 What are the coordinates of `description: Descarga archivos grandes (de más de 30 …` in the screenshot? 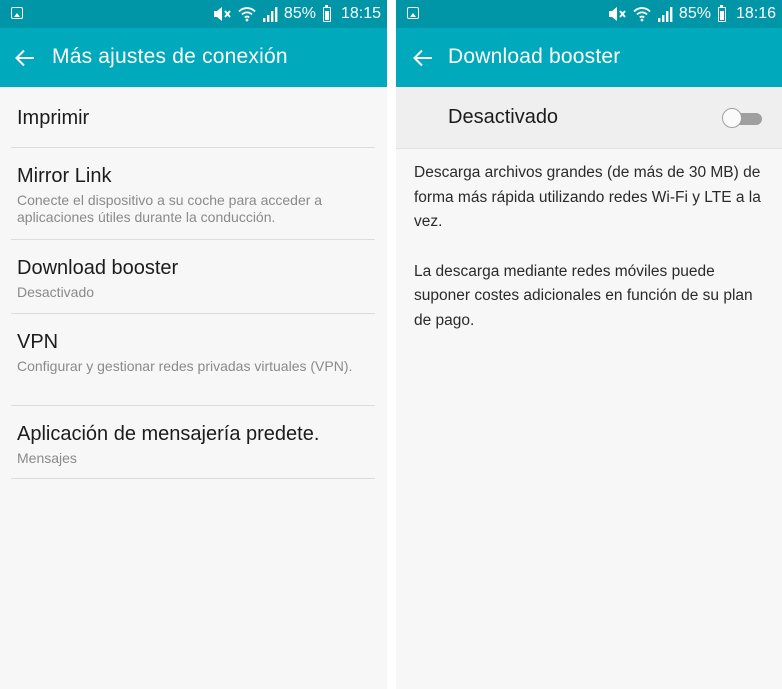 It's located at (589, 241).